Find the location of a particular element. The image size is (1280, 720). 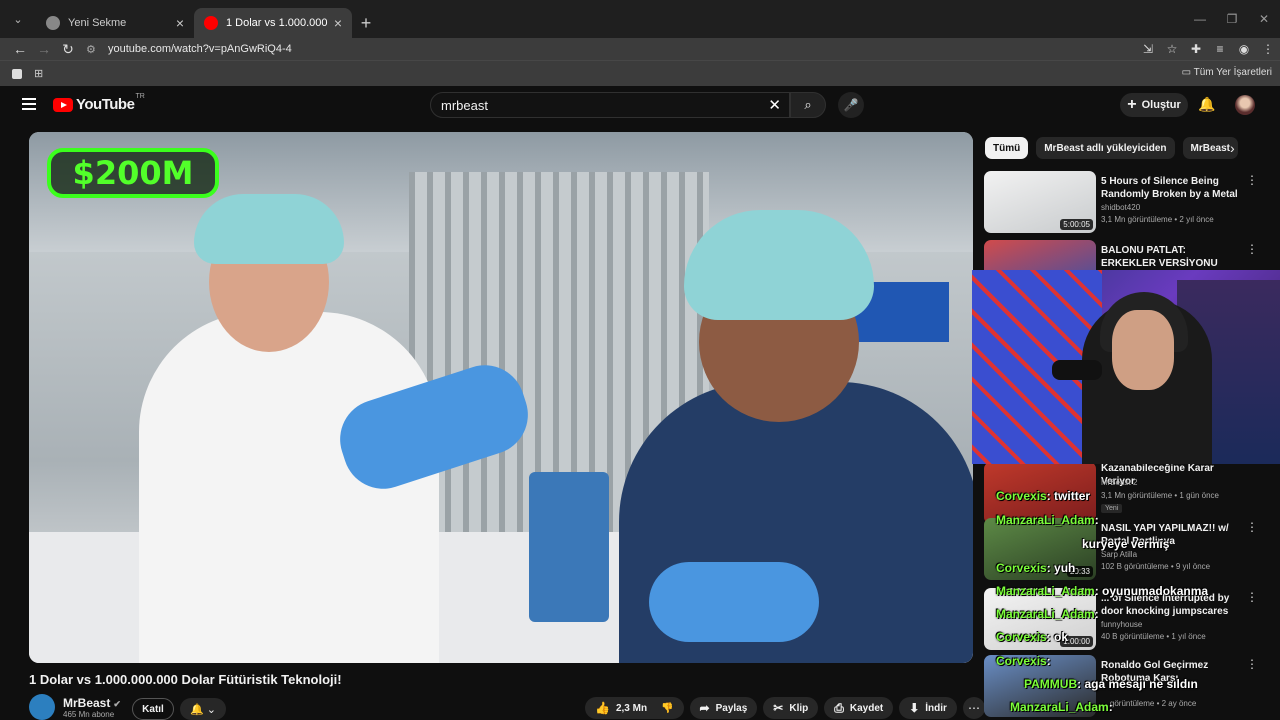

save-button: ⎙ Kaydet is located at coordinates (859, 708).